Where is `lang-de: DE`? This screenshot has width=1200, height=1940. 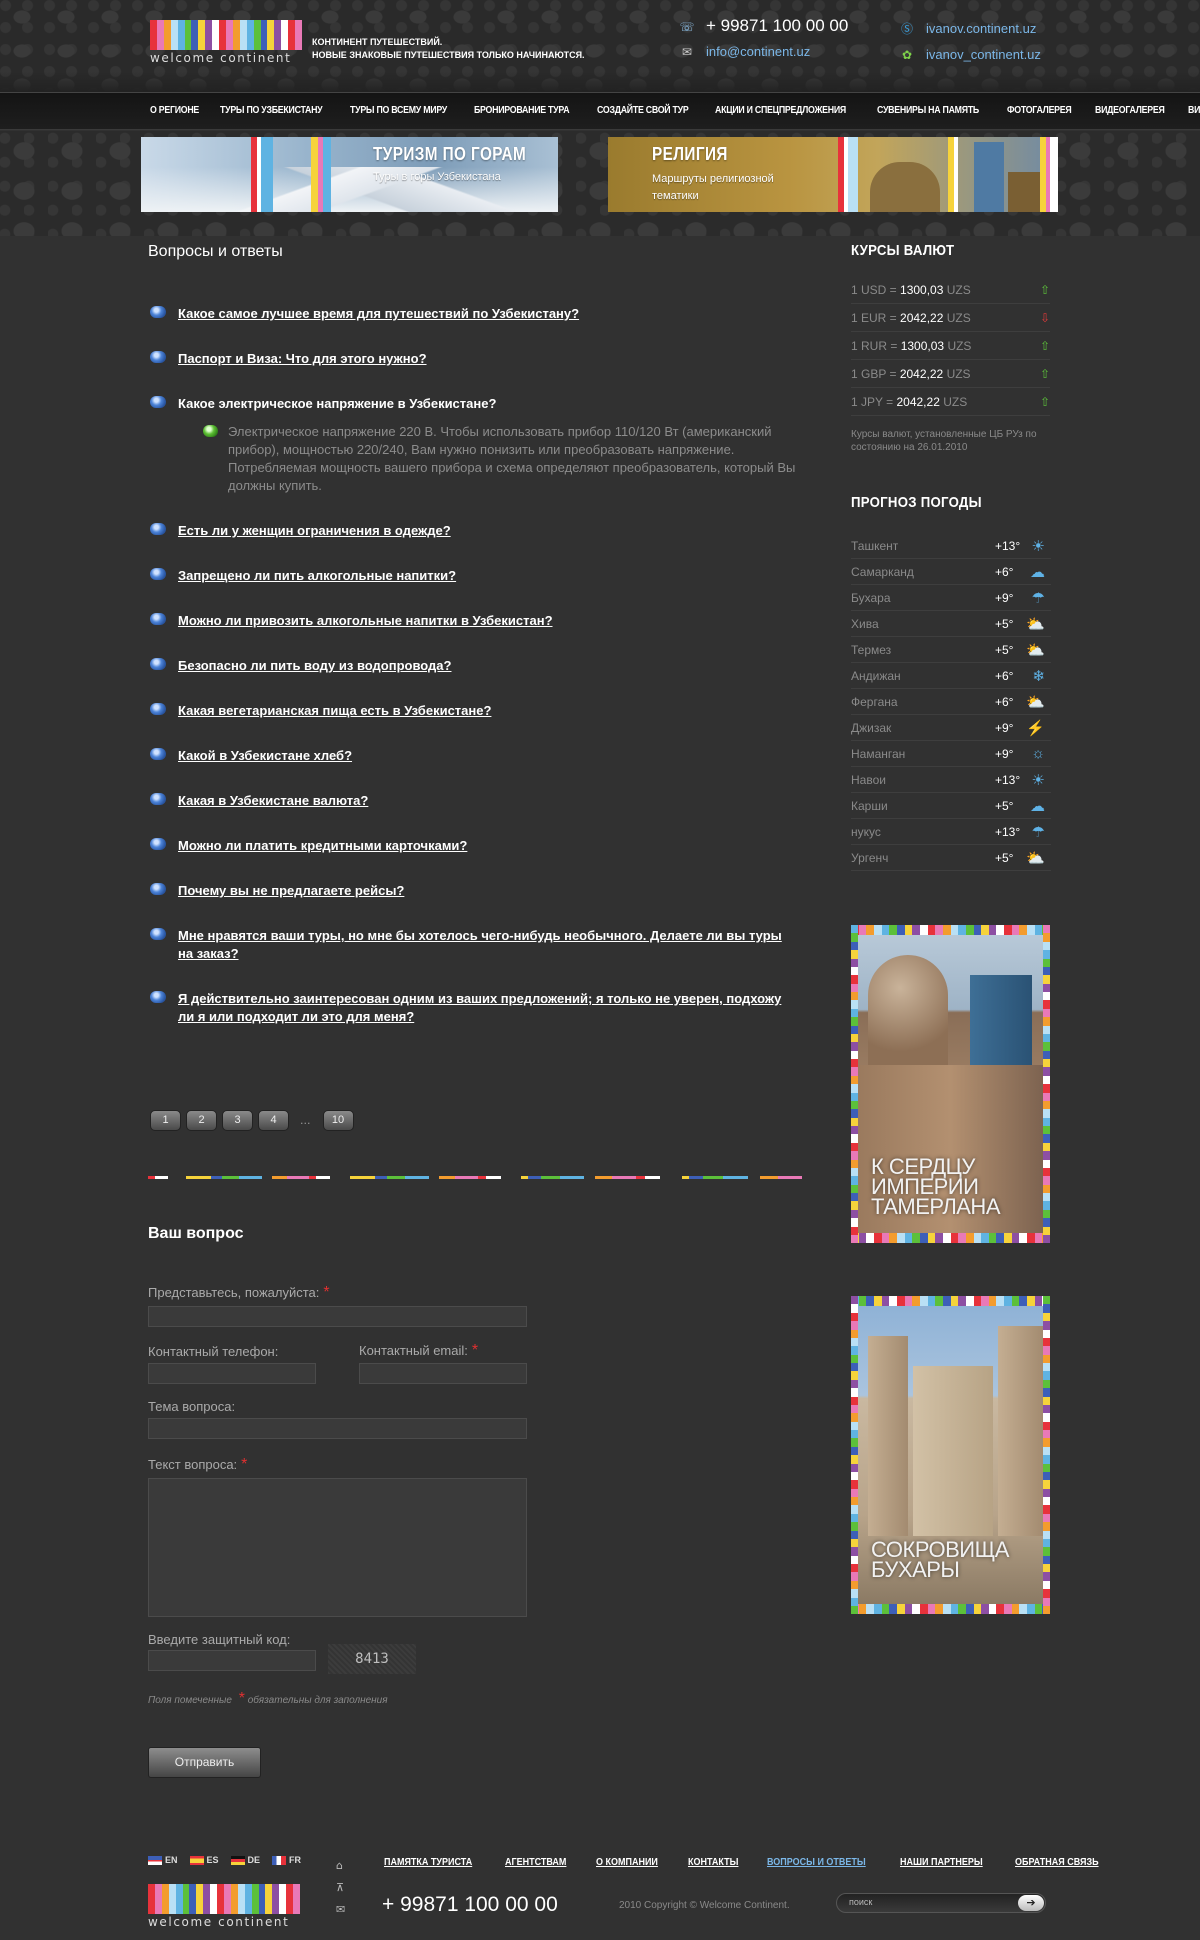 lang-de: DE is located at coordinates (245, 1860).